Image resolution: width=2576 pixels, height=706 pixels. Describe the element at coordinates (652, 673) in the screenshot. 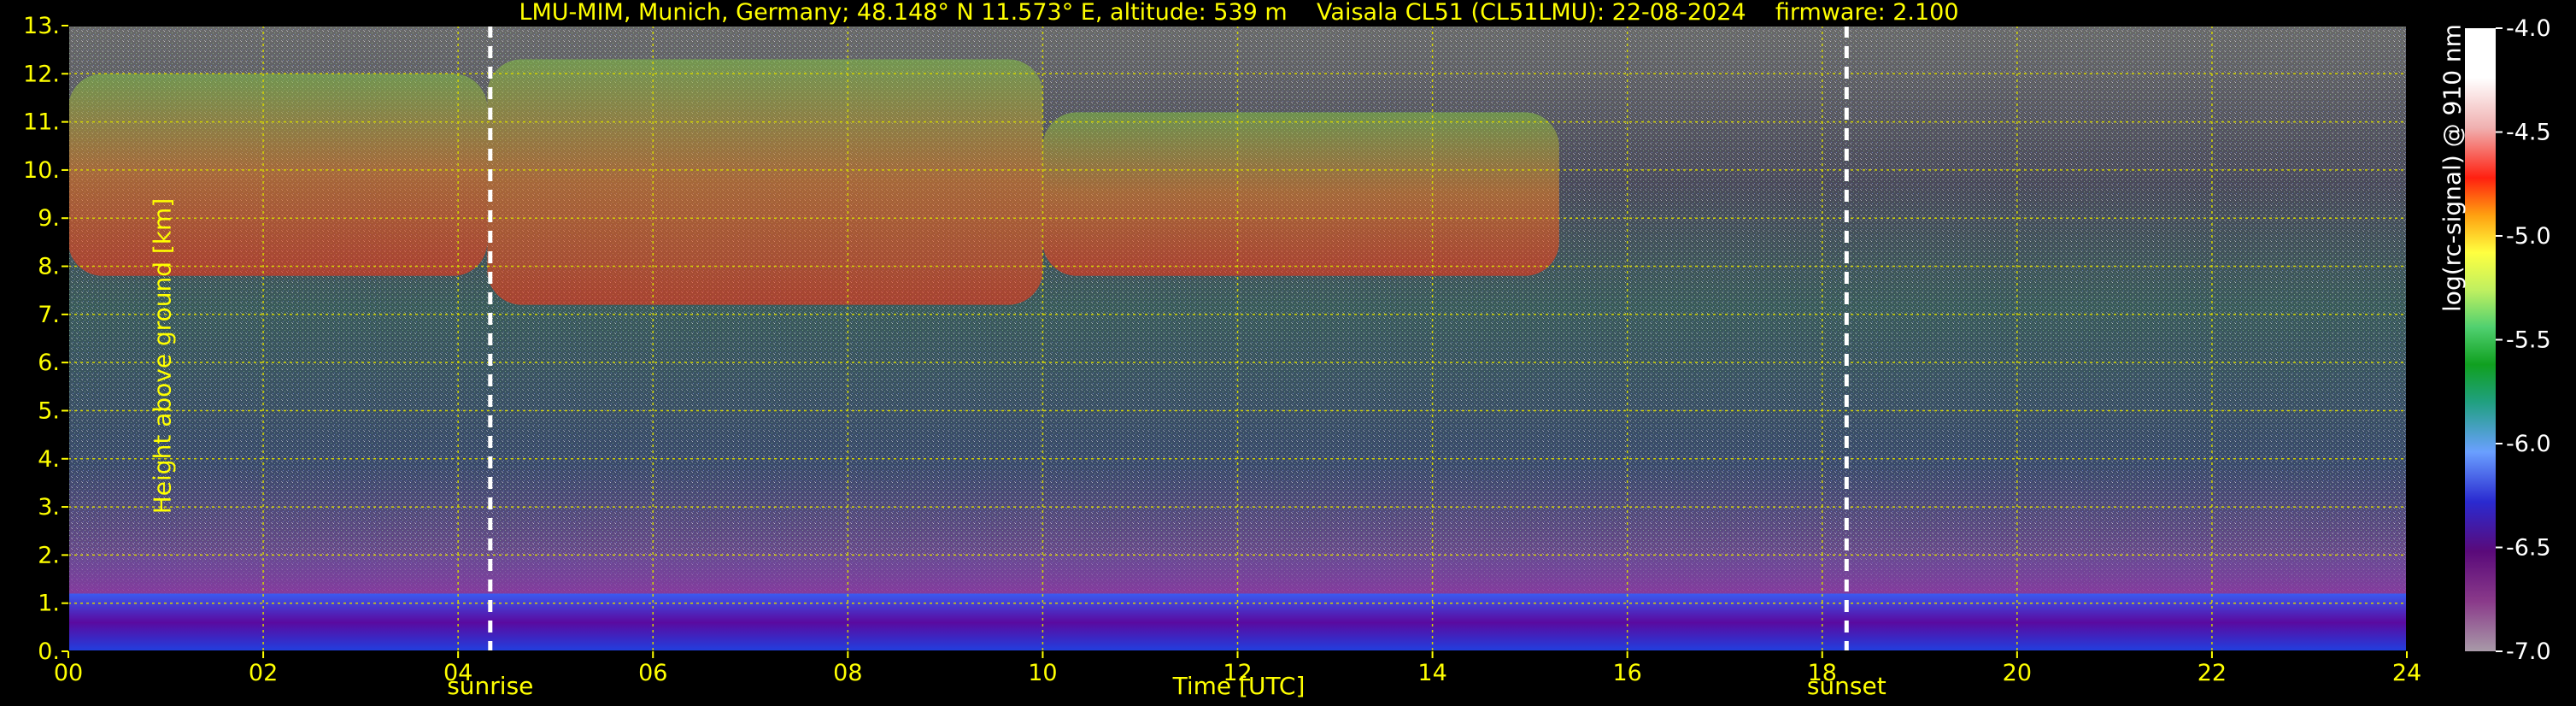

I see `x-tick-label: 06` at that location.